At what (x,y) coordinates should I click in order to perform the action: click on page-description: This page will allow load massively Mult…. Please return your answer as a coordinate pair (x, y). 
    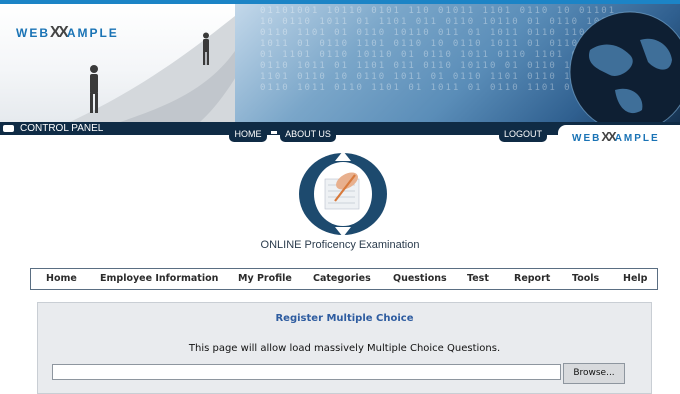
    Looking at the image, I should click on (344, 348).